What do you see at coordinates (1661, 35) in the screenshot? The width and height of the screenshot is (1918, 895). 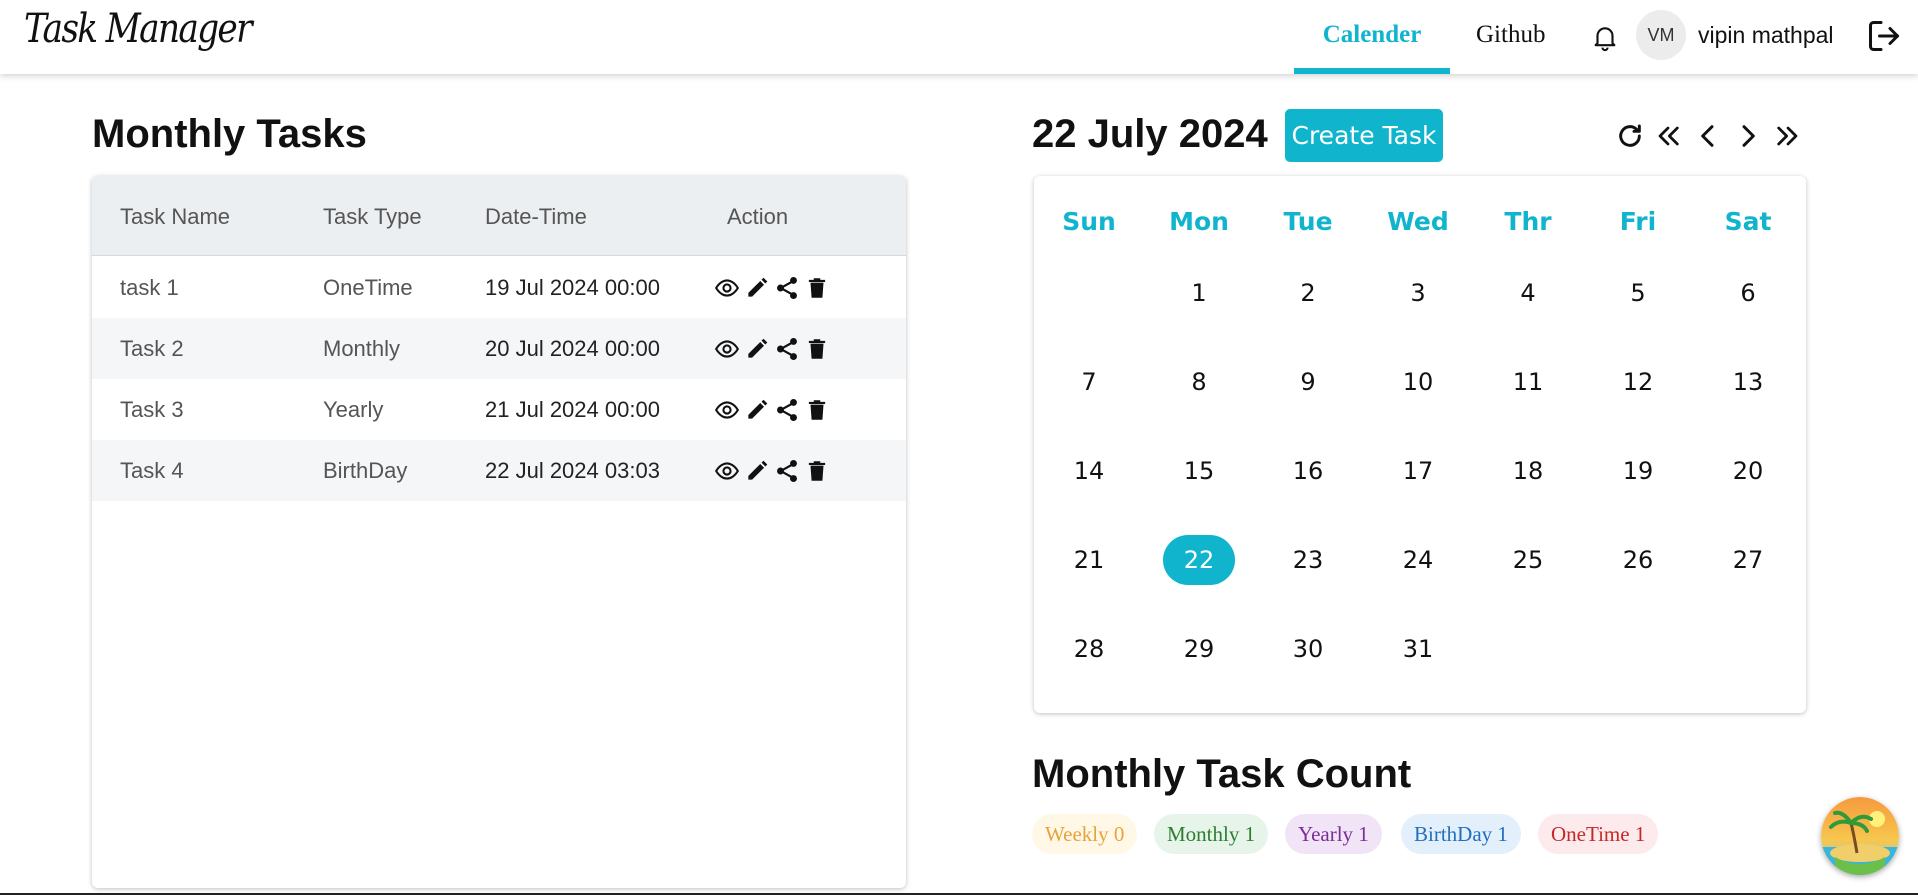 I see `avatar: VM` at bounding box center [1661, 35].